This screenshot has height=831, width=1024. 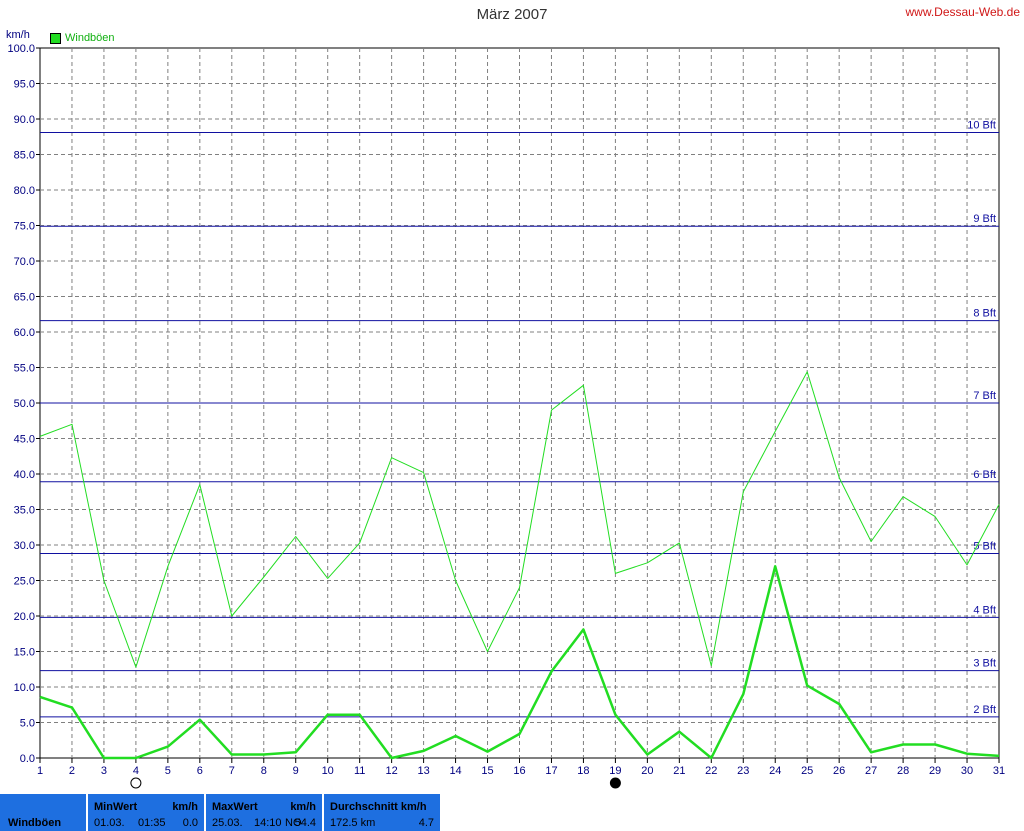 I want to click on beaufort-label: 8 Bft, so click(x=984, y=314).